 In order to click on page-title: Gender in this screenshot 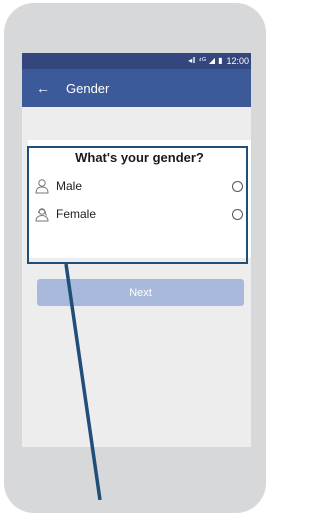, I will do `click(88, 88)`.